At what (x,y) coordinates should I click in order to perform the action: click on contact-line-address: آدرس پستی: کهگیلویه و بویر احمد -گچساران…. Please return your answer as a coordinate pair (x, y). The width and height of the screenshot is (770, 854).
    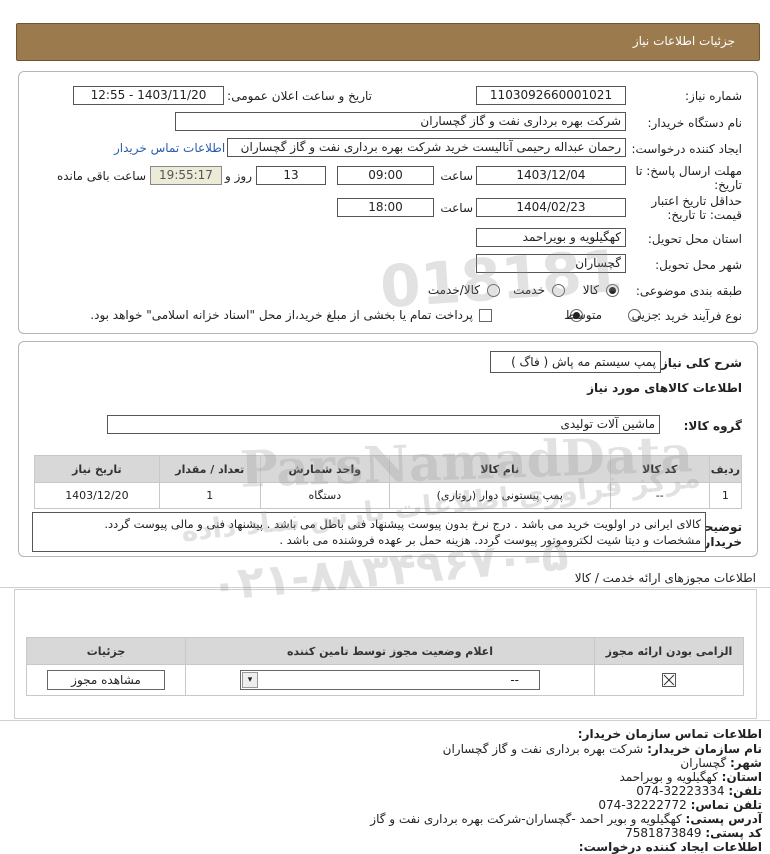
    Looking at the image, I should click on (566, 819).